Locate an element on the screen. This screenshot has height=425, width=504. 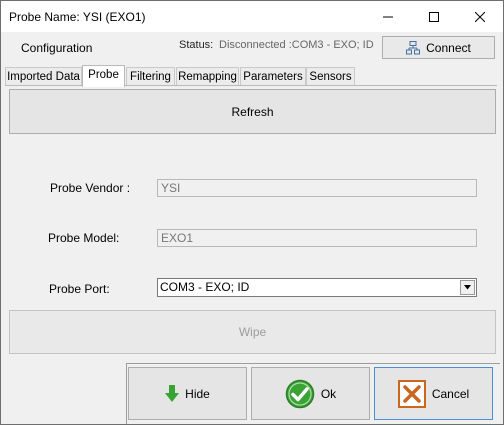
tab-label: Parameters is located at coordinates (273, 77).